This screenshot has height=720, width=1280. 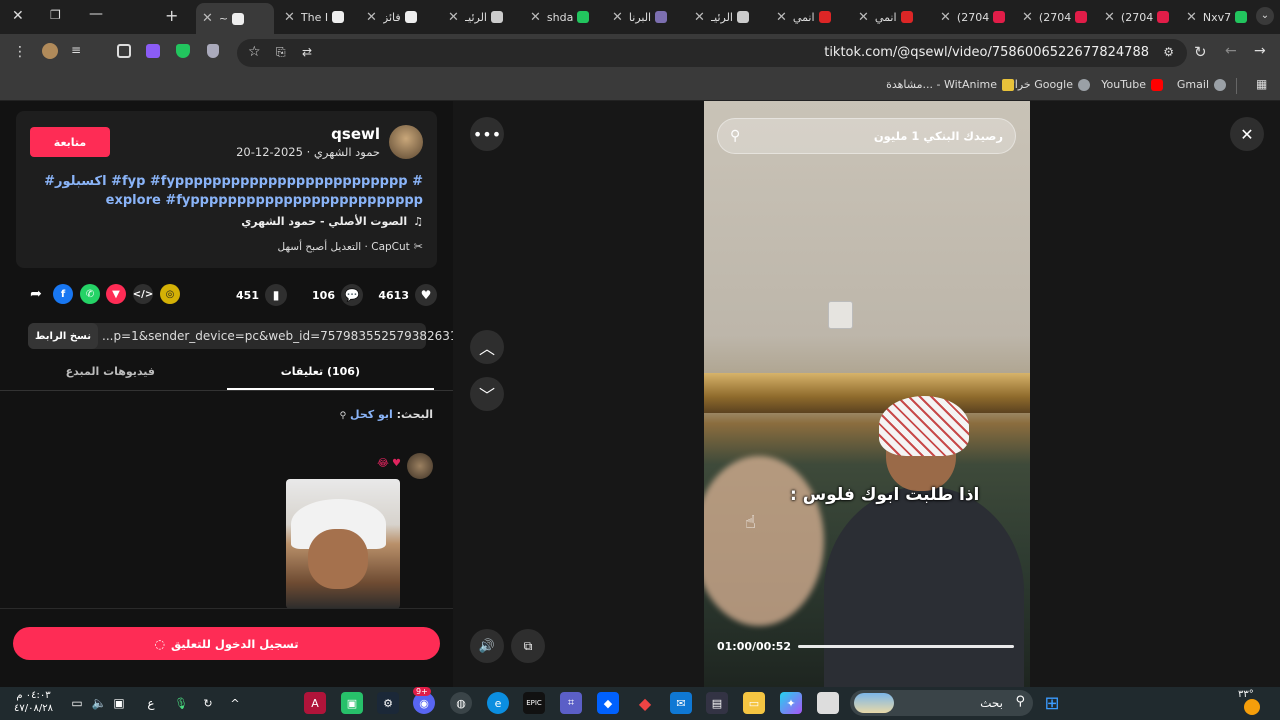 What do you see at coordinates (18, 16) in the screenshot?
I see `close-window-icon: ✕` at bounding box center [18, 16].